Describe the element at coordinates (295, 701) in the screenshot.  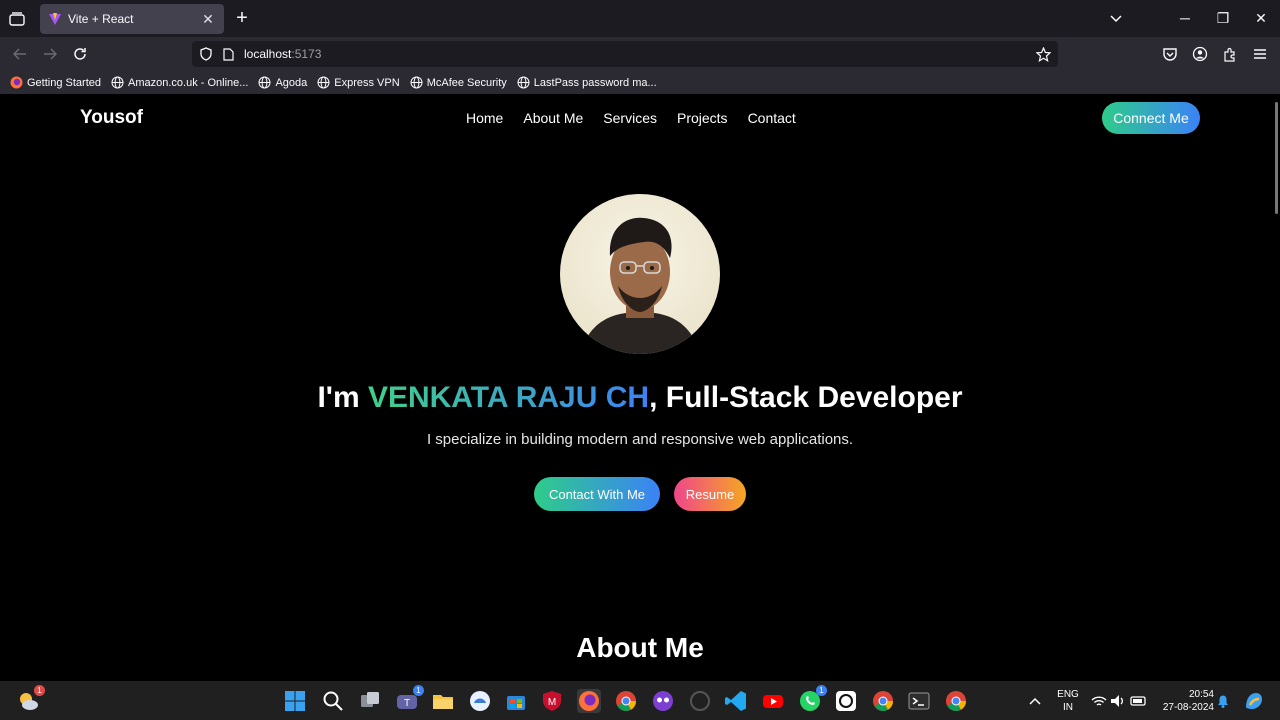
I see `start-icon` at that location.